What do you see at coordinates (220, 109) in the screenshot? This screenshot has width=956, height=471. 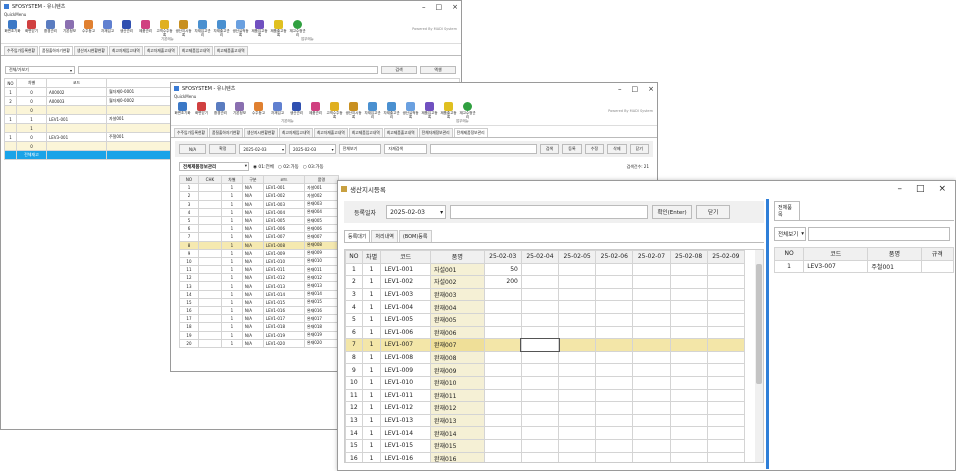 I see `ribbon-button: 환경관리` at bounding box center [220, 109].